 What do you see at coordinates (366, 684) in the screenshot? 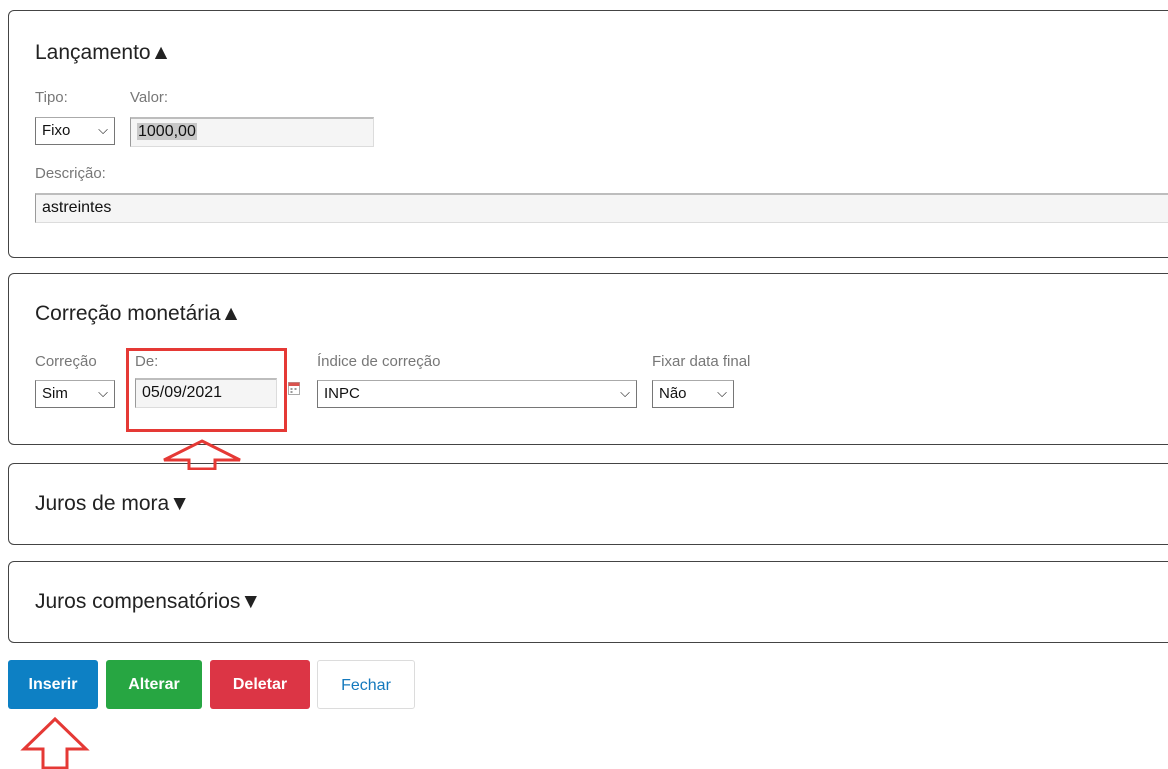
I see `fechar-button: Fechar` at bounding box center [366, 684].